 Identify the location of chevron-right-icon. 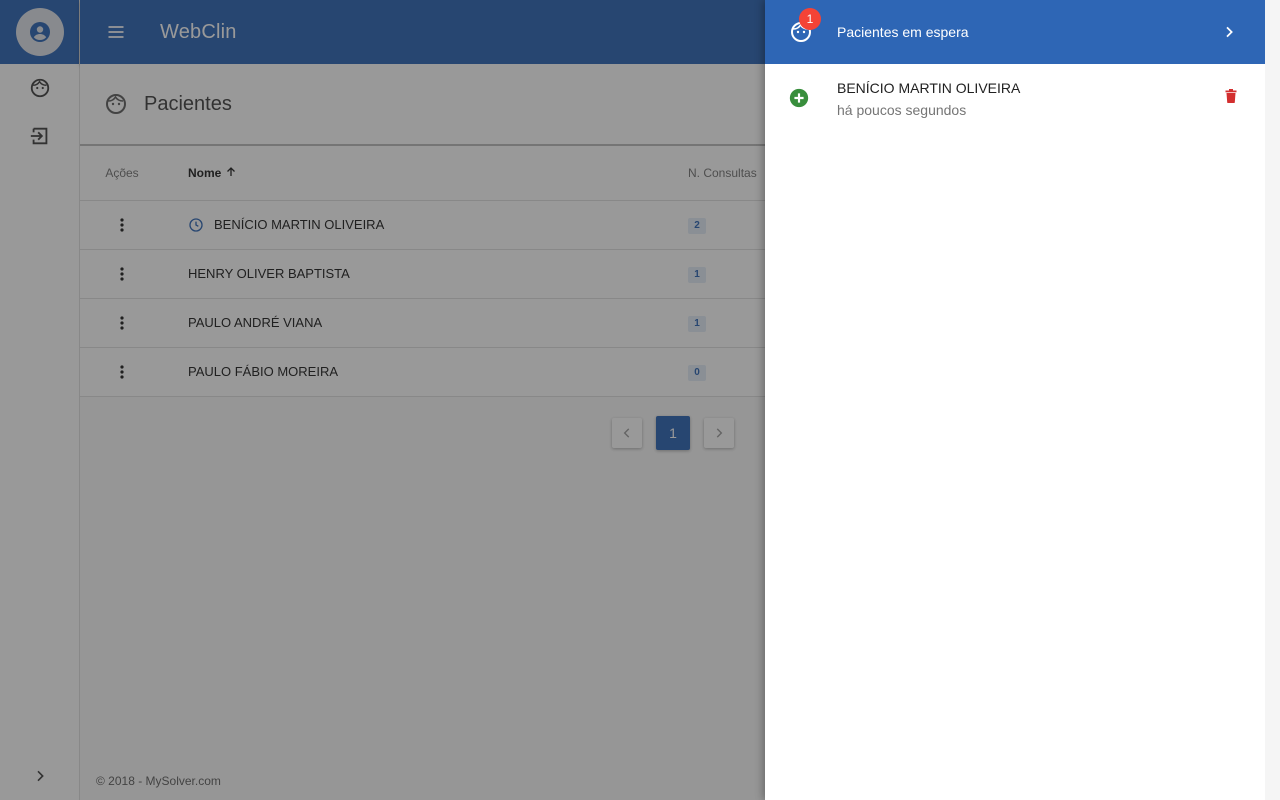
(1229, 32).